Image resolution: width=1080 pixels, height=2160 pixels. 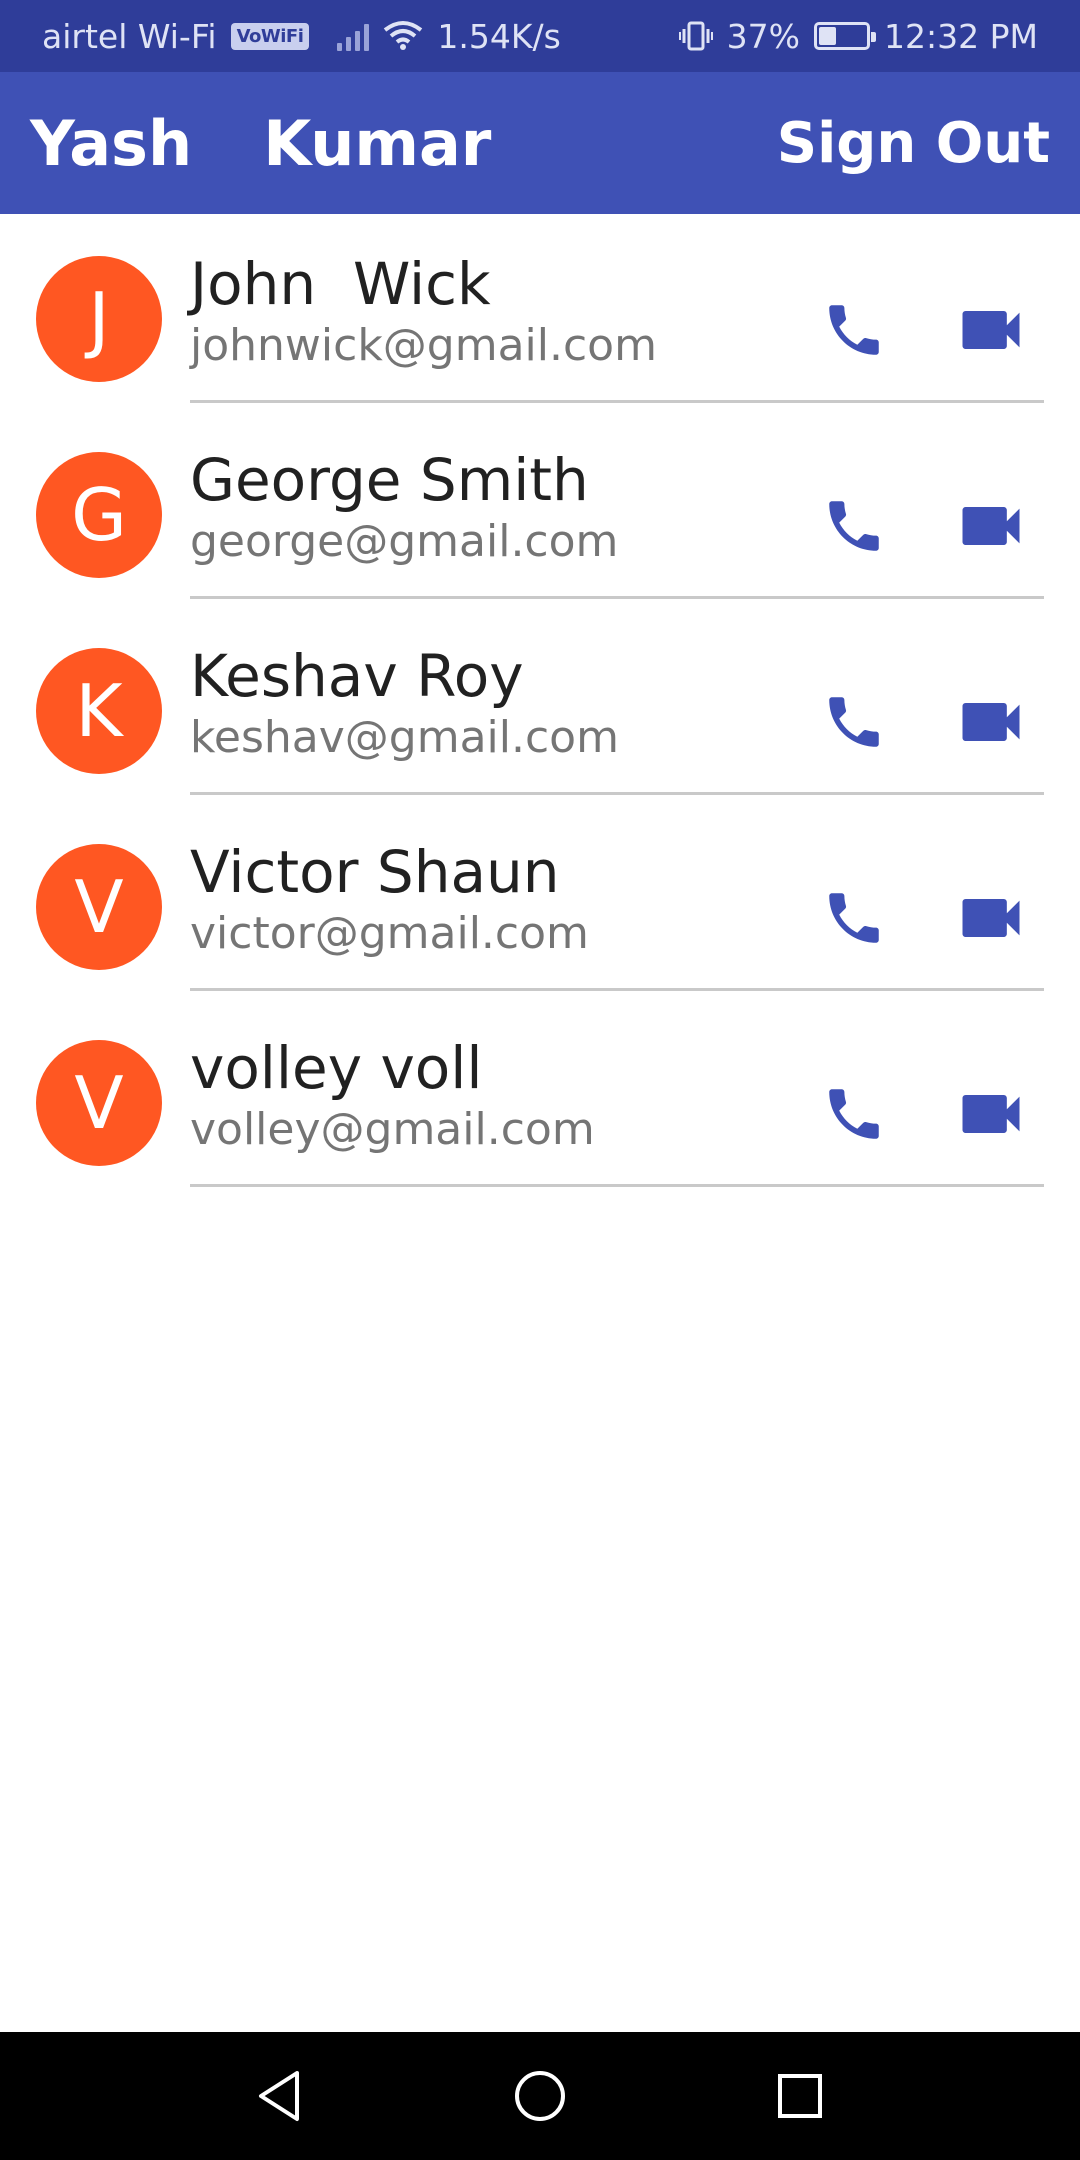 What do you see at coordinates (913, 143) in the screenshot?
I see `sign-out-button: Sign Out` at bounding box center [913, 143].